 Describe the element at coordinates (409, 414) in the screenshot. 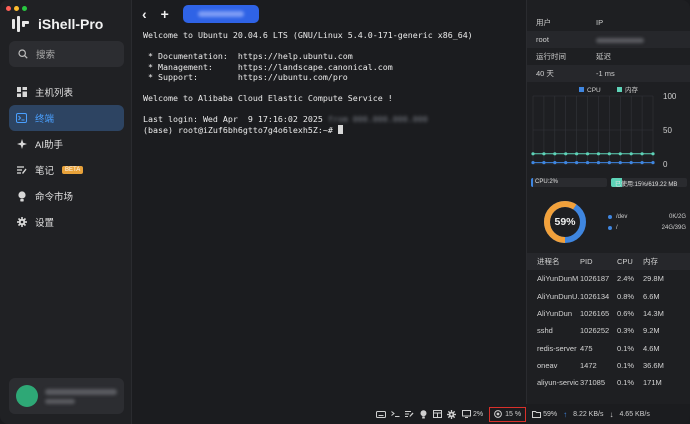

I see `snippets-icon` at that location.